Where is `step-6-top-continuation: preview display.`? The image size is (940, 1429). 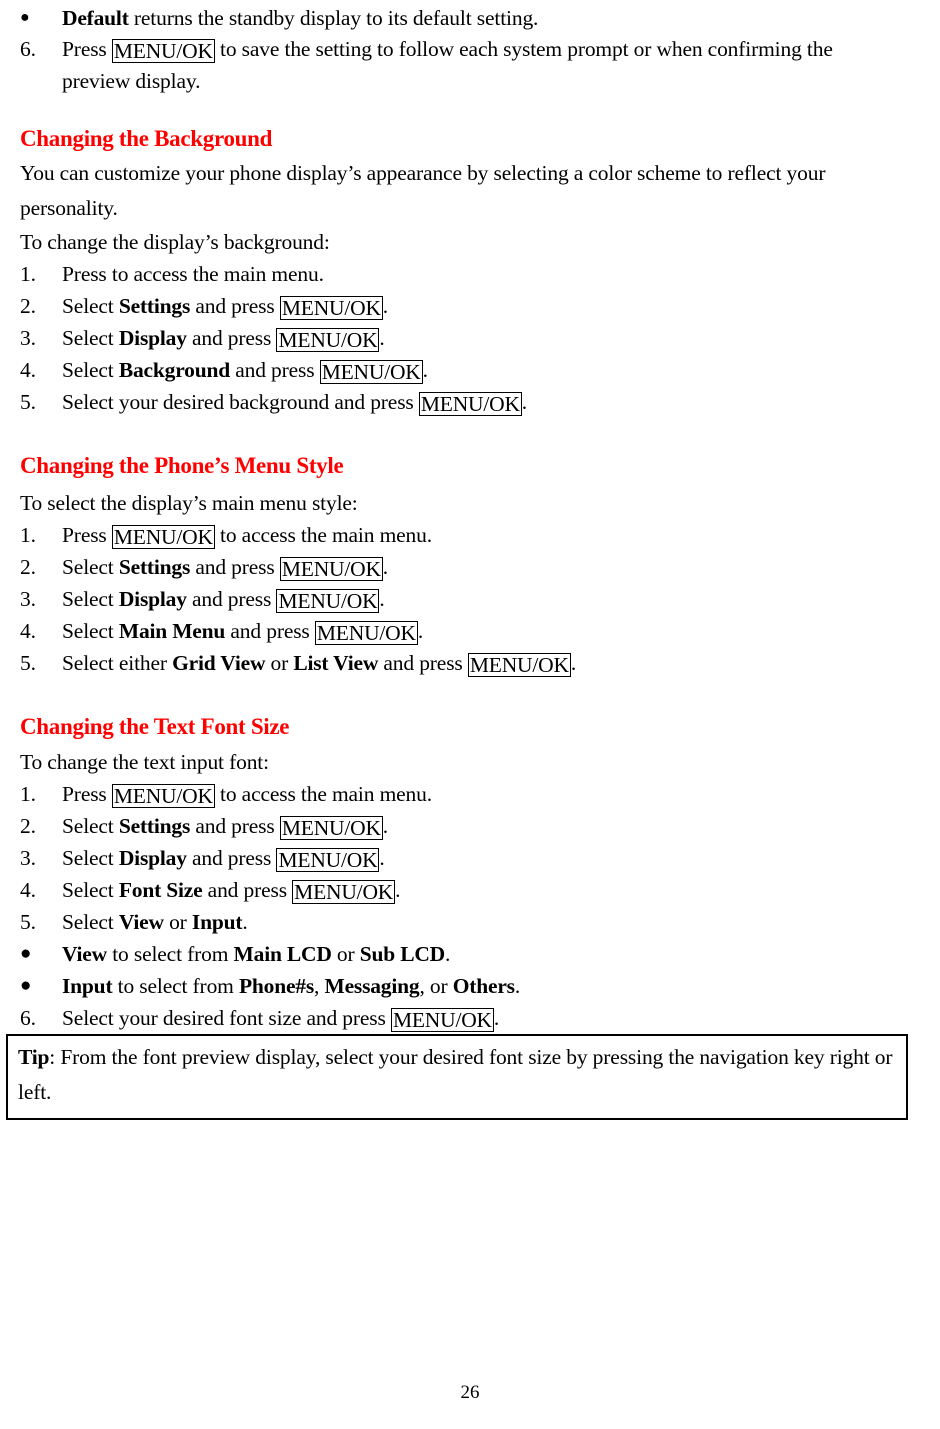
step-6-top-continuation: preview display. is located at coordinates (131, 81).